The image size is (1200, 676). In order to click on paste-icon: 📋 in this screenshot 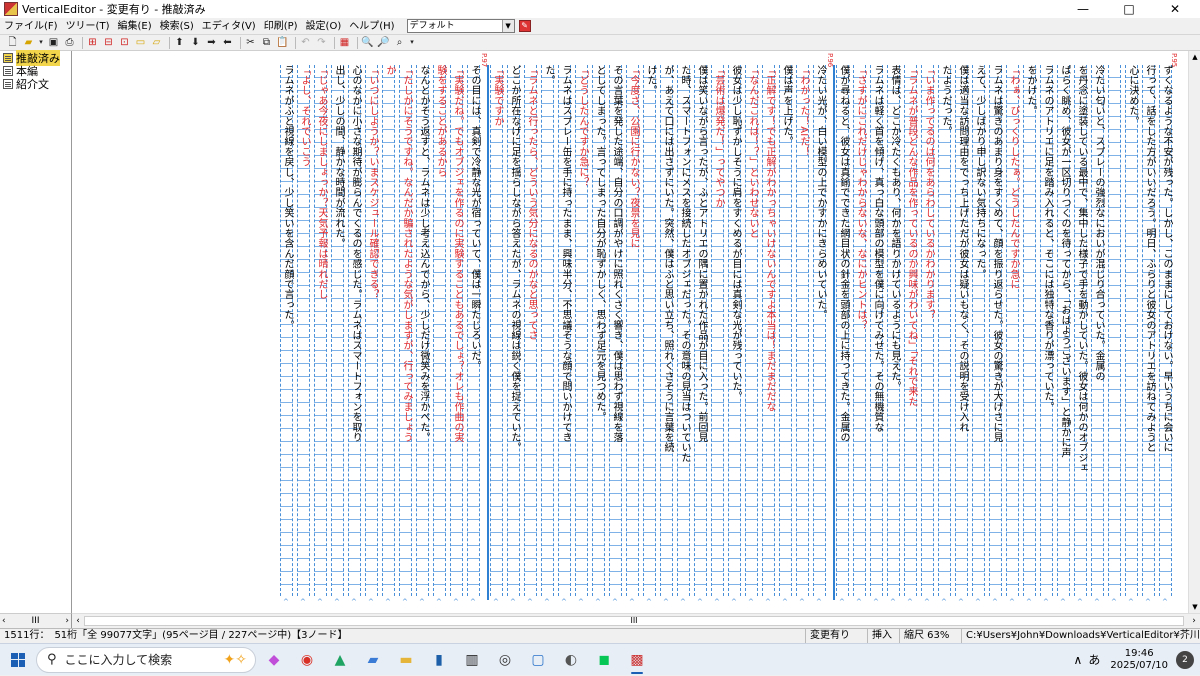, I will do `click(282, 42)`.